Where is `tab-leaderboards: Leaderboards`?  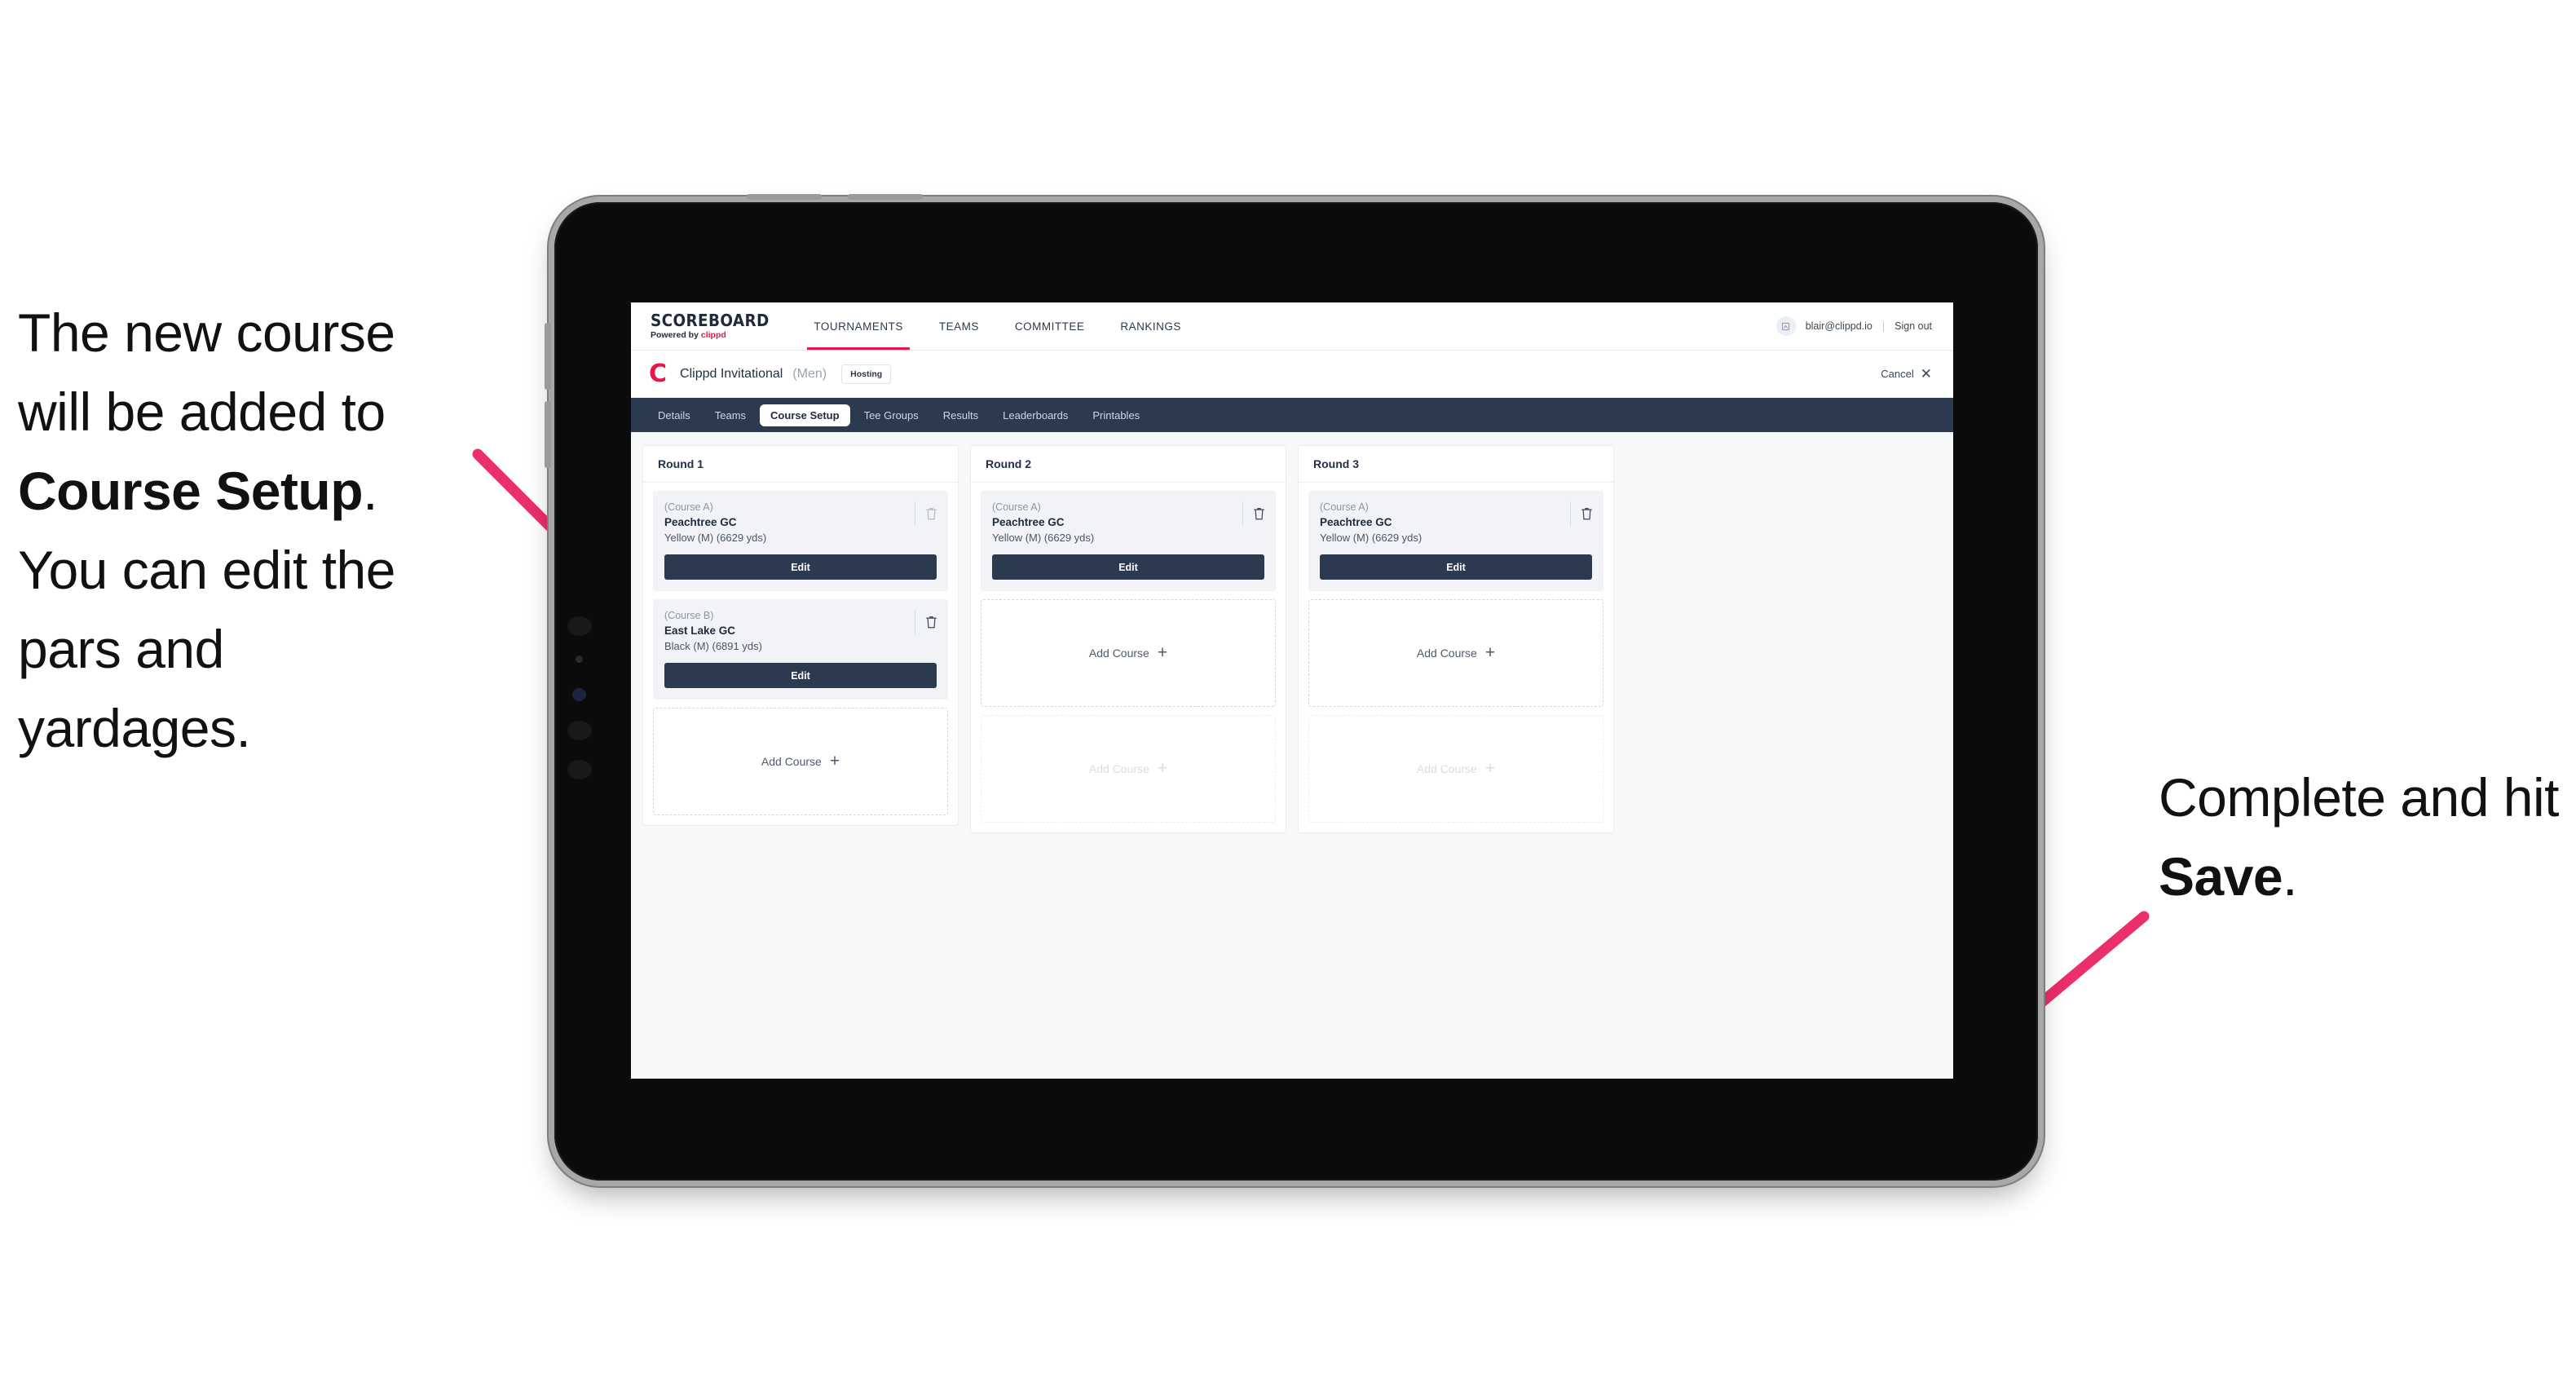 tab-leaderboards: Leaderboards is located at coordinates (1035, 415).